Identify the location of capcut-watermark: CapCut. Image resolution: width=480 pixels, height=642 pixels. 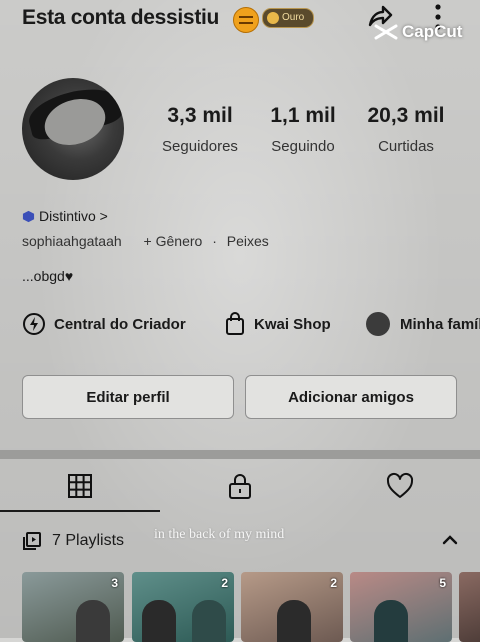
(418, 32).